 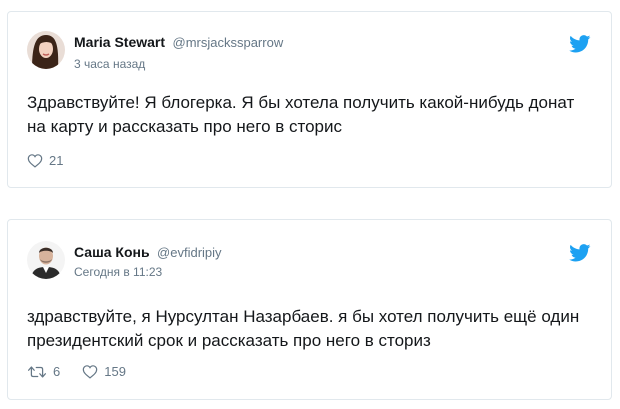 I want to click on retweet-count: 6, so click(x=57, y=371).